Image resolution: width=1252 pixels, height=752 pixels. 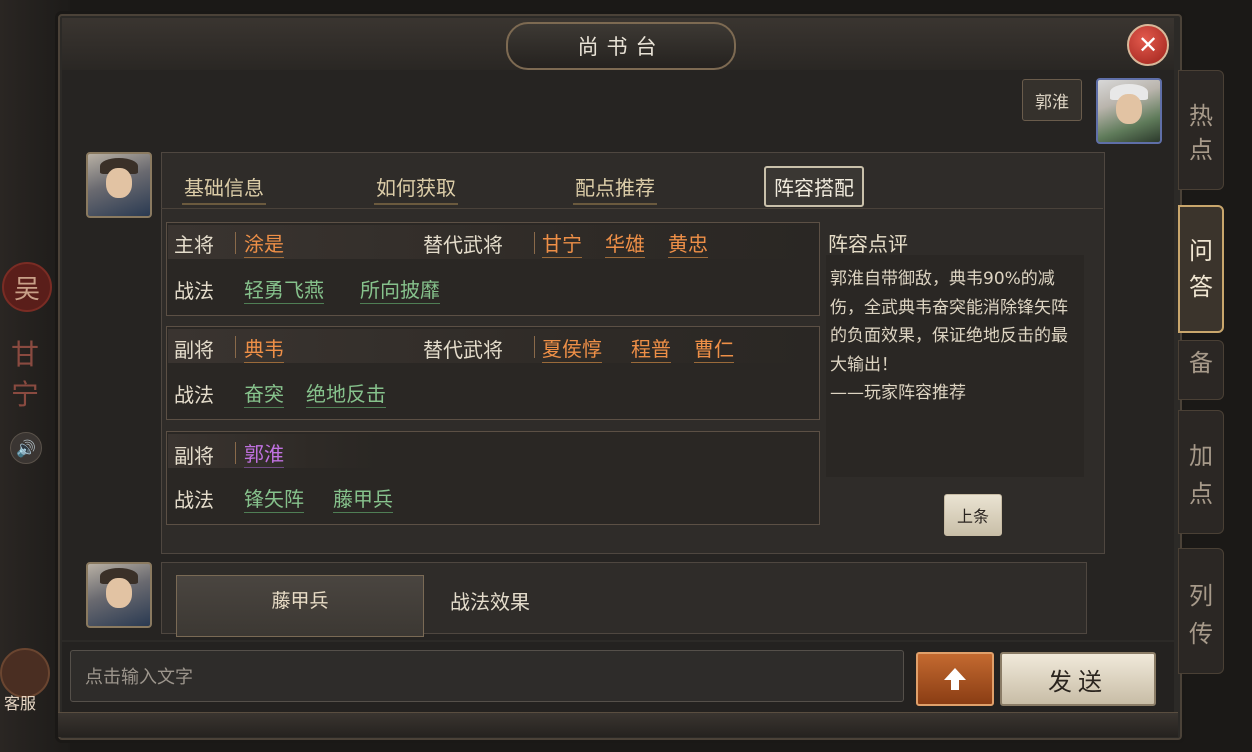 I want to click on general-name: 郭淮, so click(x=264, y=453).